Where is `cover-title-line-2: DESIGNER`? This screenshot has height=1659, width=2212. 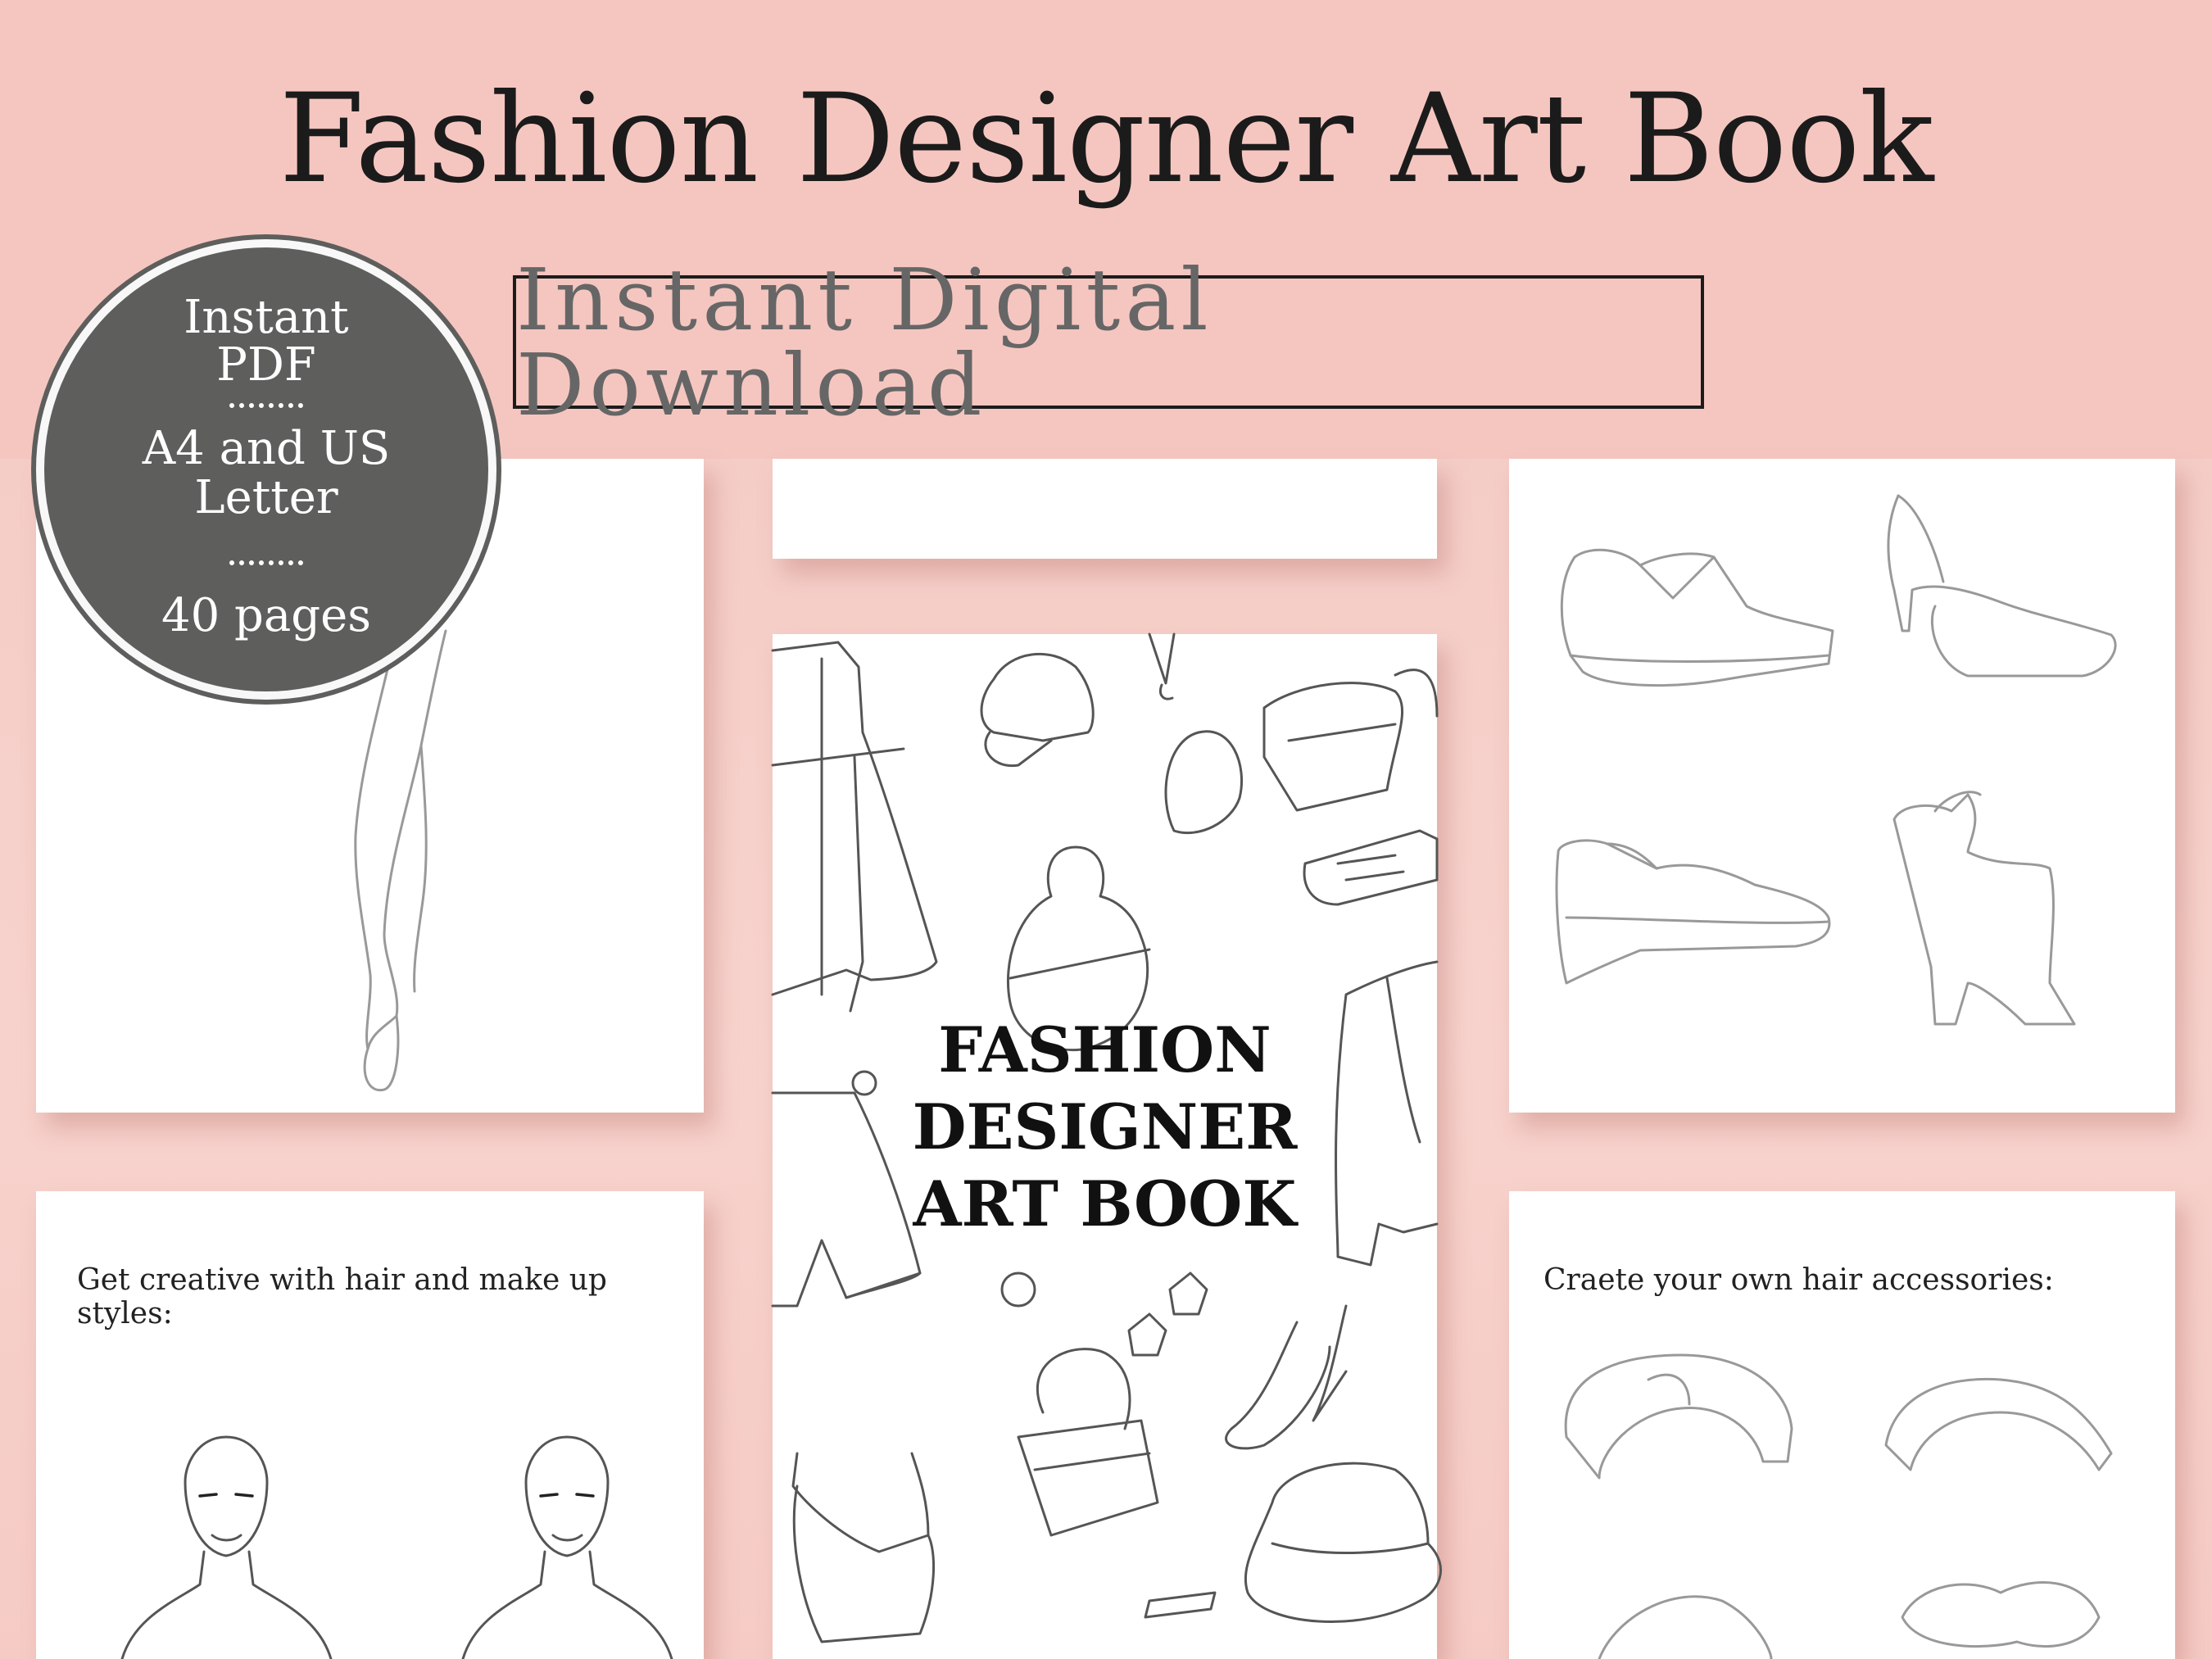 cover-title-line-2: DESIGNER is located at coordinates (1105, 1126).